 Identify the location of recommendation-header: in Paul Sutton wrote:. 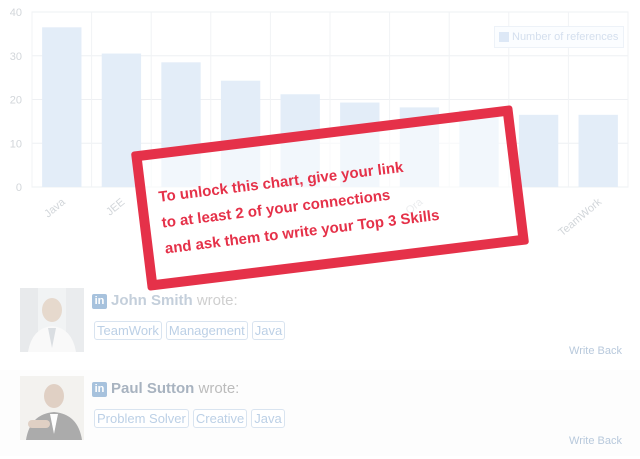
(165, 388).